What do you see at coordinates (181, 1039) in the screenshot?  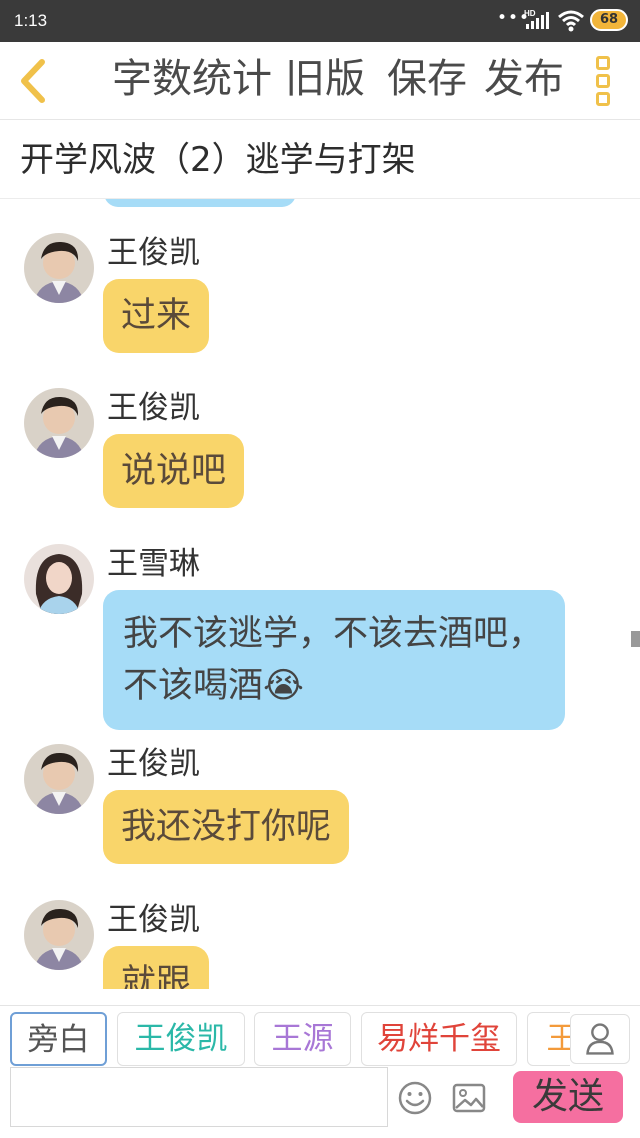 I see `role-tab-wangjunkai: 王俊凯` at bounding box center [181, 1039].